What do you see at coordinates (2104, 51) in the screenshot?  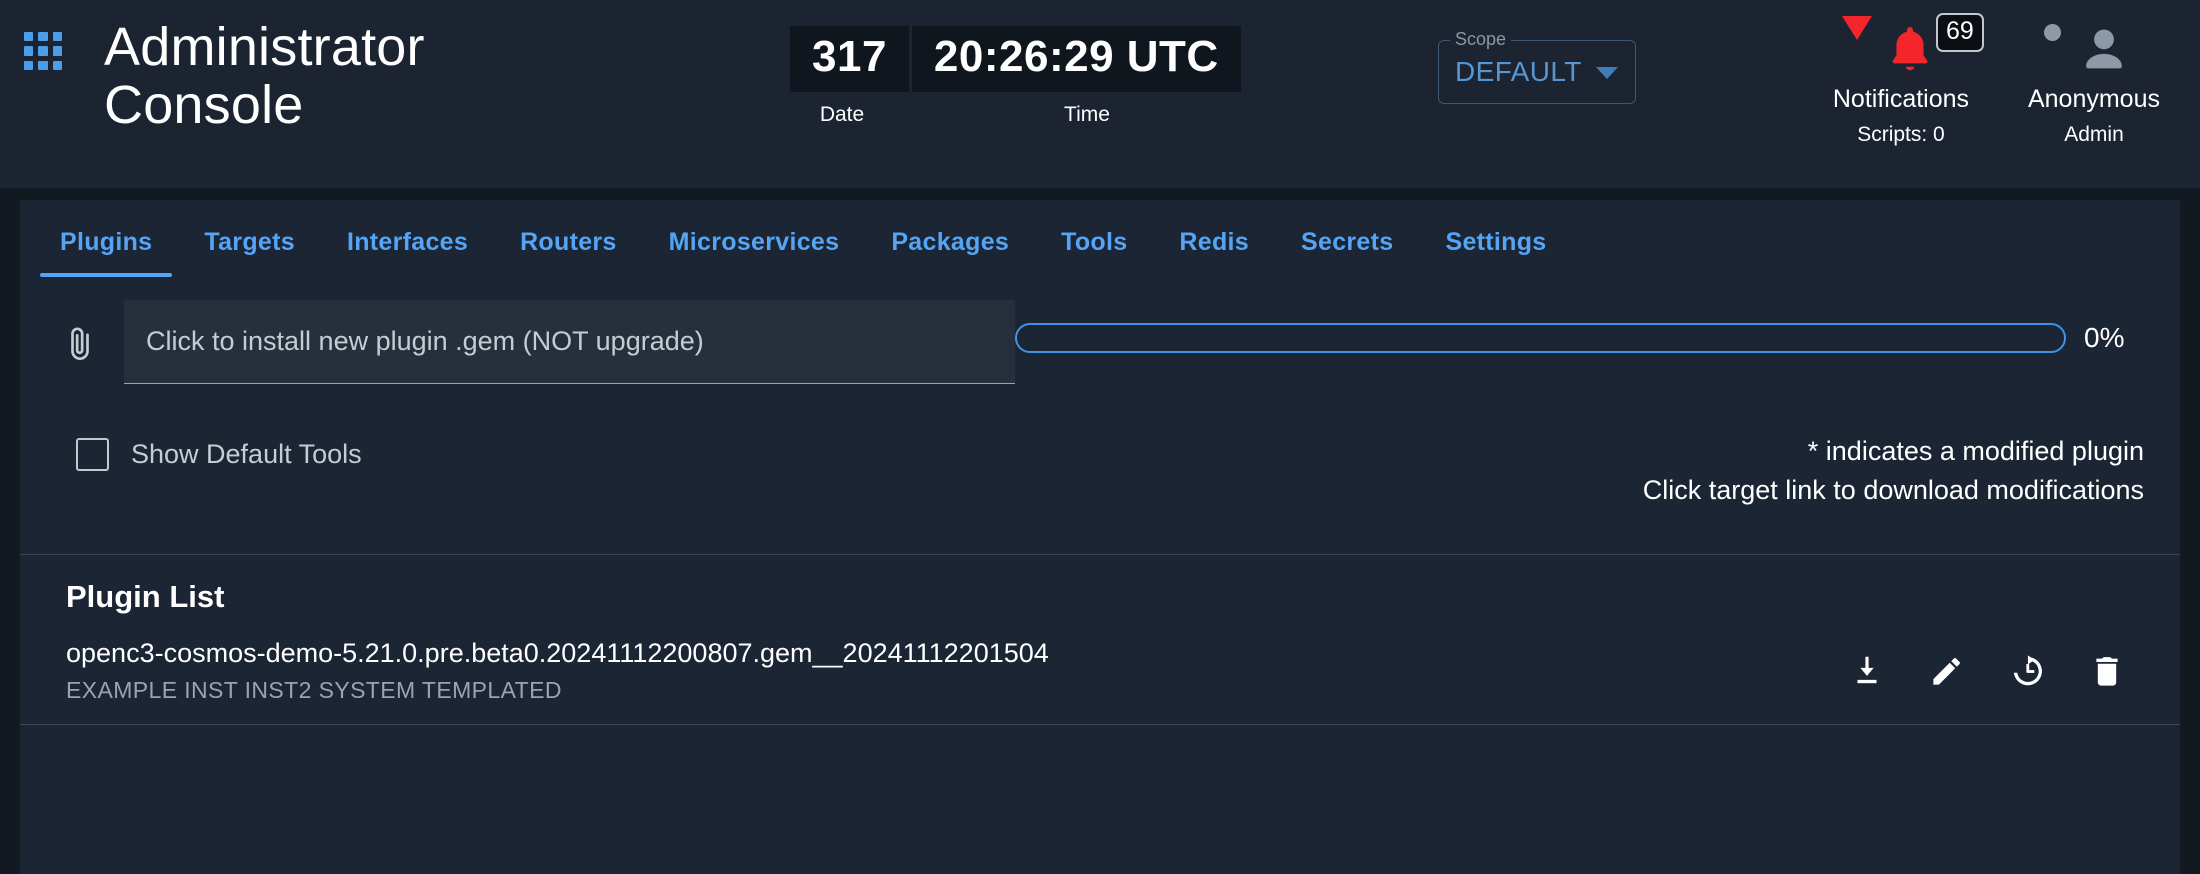 I see `person-icon` at bounding box center [2104, 51].